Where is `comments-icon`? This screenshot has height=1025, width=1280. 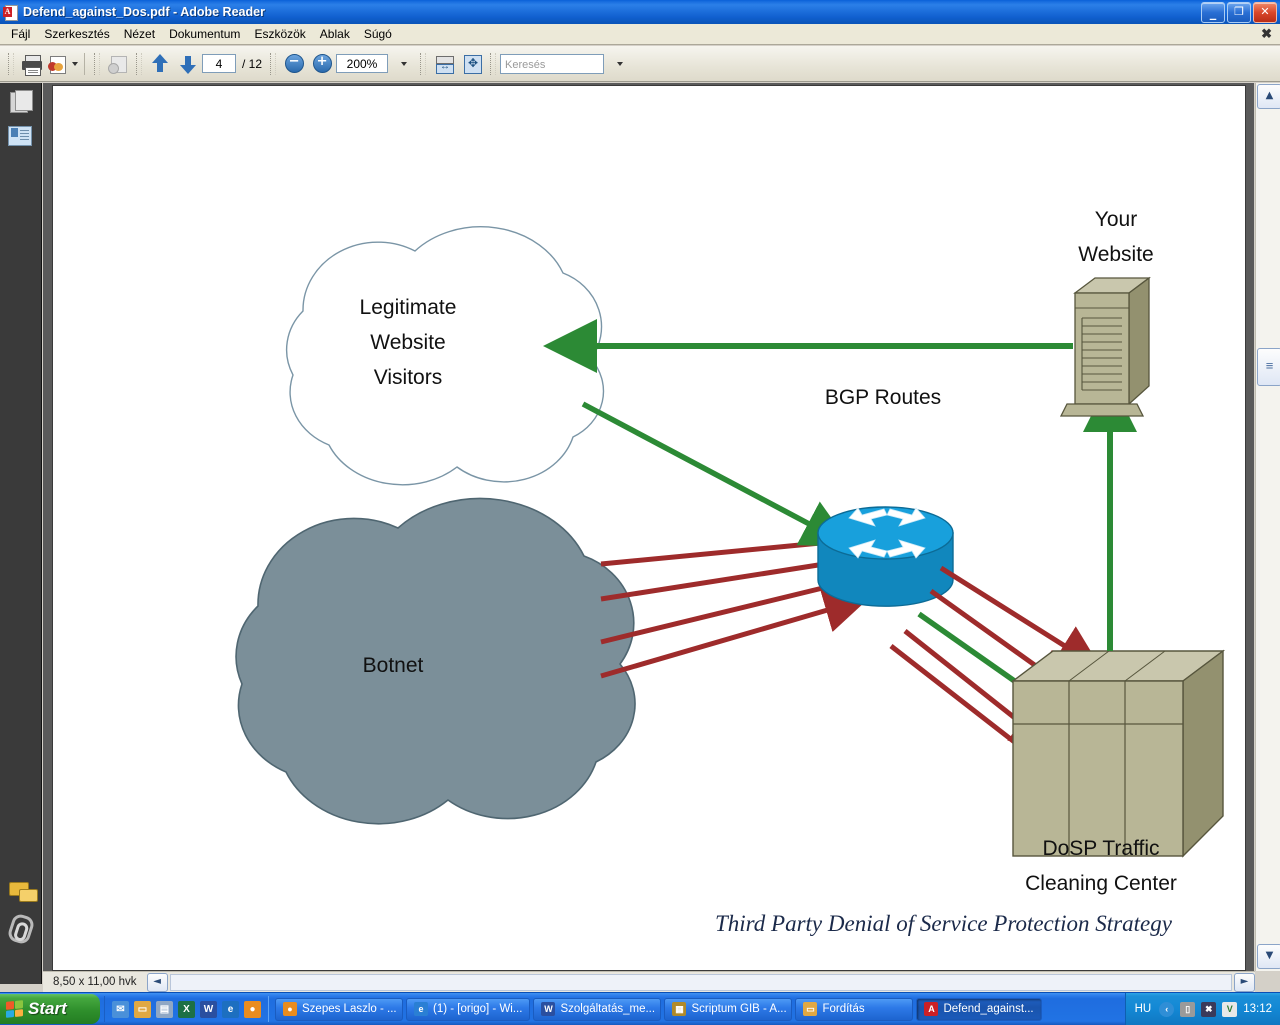
comments-icon is located at coordinates (23, 892).